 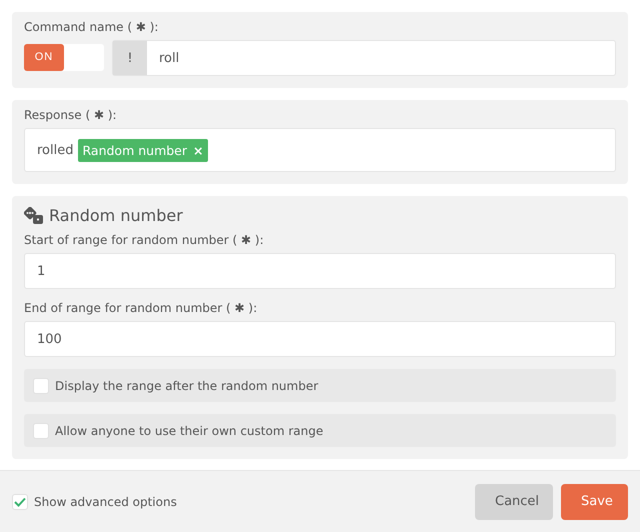 I want to click on checkbox-label: Show advanced options, so click(x=105, y=501).